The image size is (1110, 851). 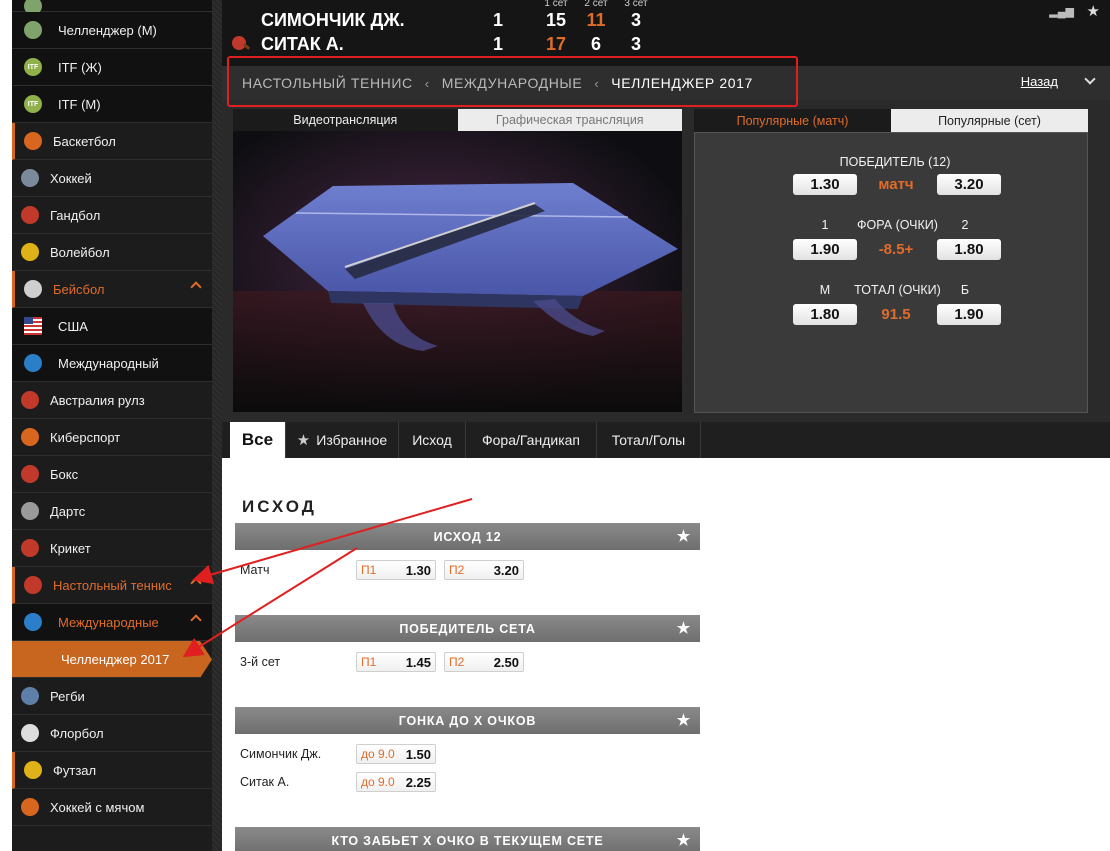 I want to click on sidebar-item: Регби, so click(x=112, y=696).